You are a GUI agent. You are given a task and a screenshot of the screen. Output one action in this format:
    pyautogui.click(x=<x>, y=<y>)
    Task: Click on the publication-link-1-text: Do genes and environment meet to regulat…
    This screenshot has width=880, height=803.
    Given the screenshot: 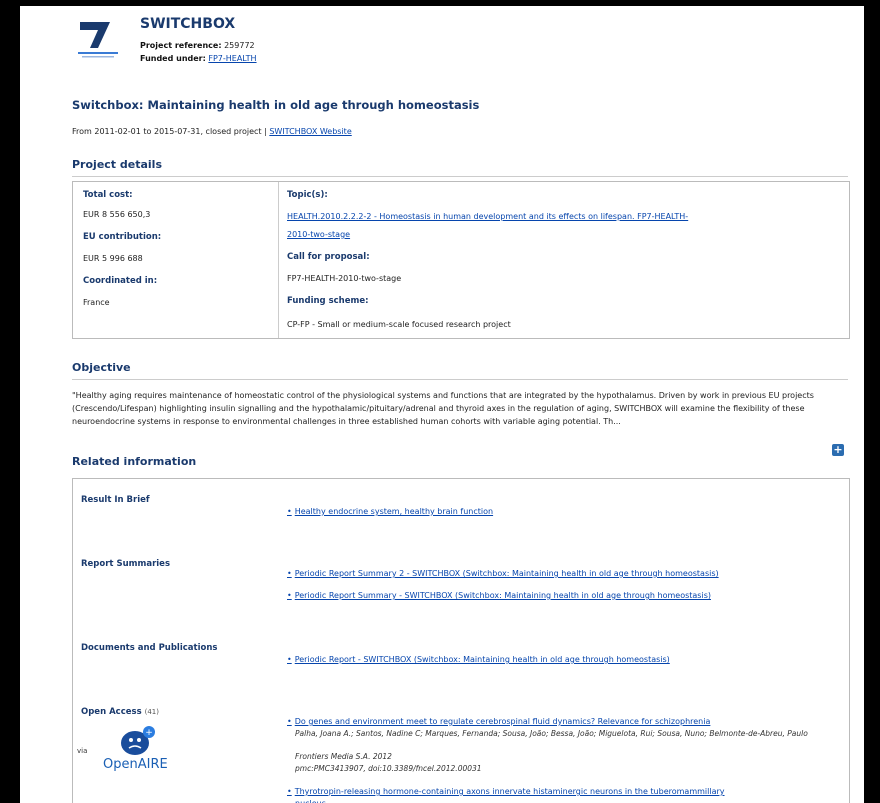 What is the action you would take?
    pyautogui.click(x=503, y=721)
    